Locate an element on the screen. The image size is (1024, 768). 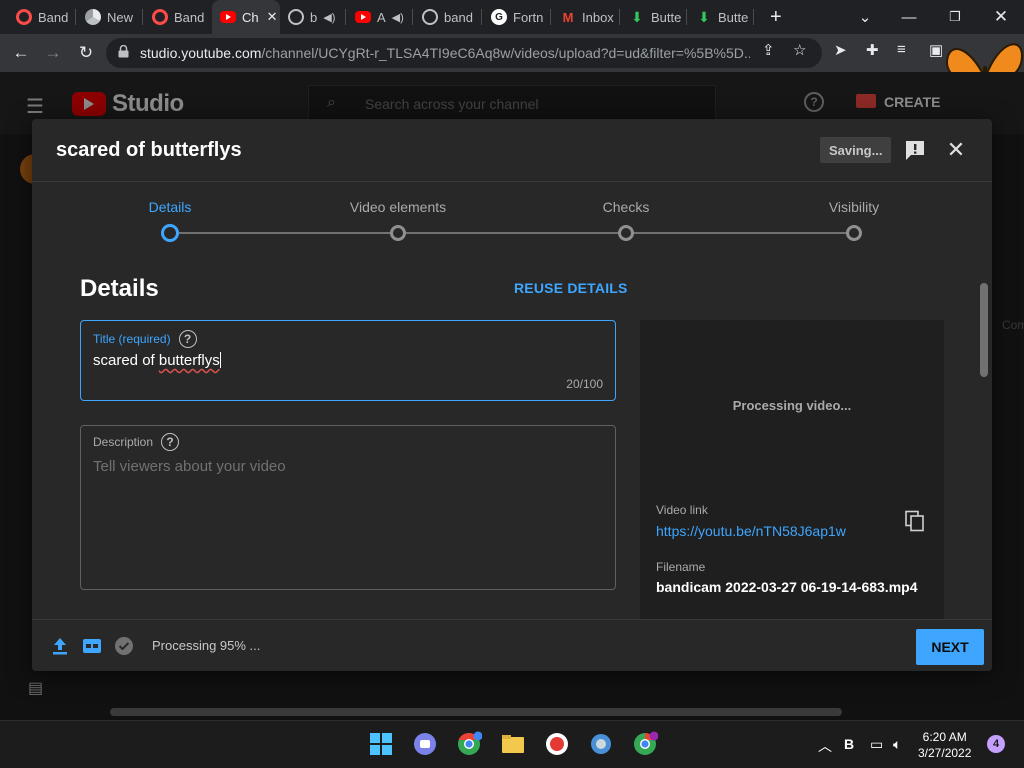
browser-tab: G Fortn is located at coordinates (517, 17).